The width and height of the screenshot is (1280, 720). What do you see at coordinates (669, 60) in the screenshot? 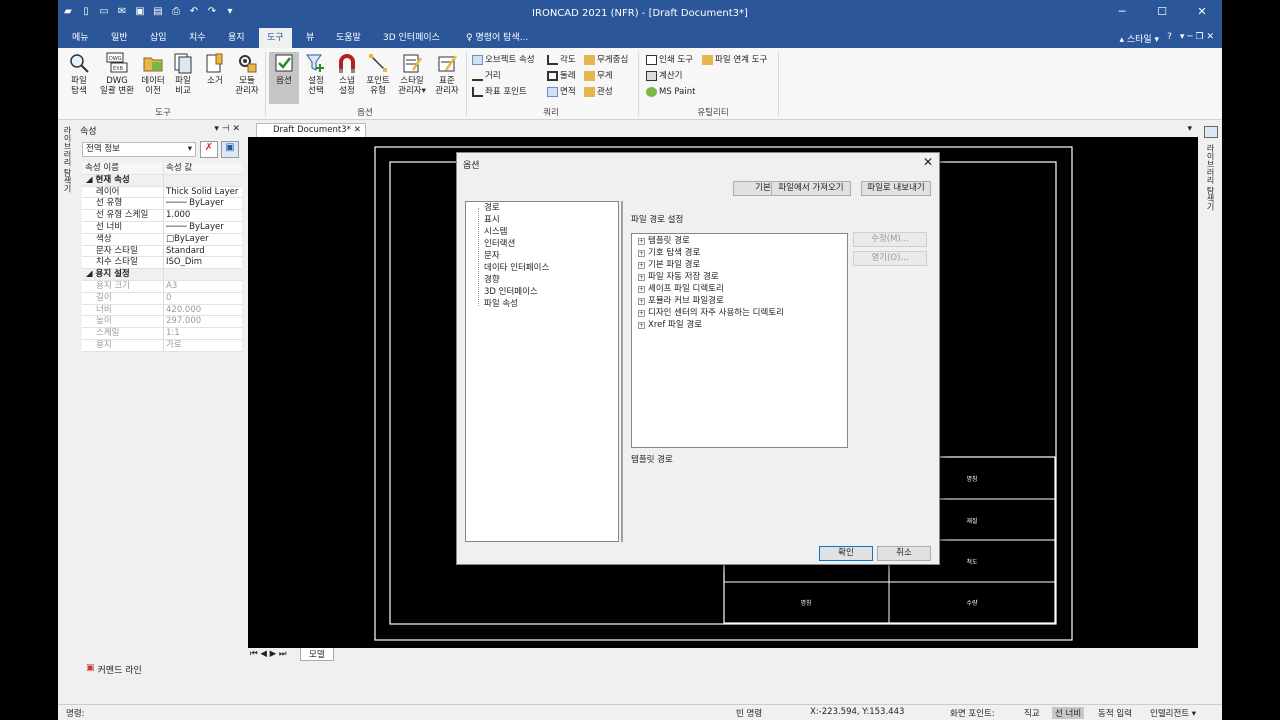
I see `print-tool-button: 인쇄 도구` at bounding box center [669, 60].